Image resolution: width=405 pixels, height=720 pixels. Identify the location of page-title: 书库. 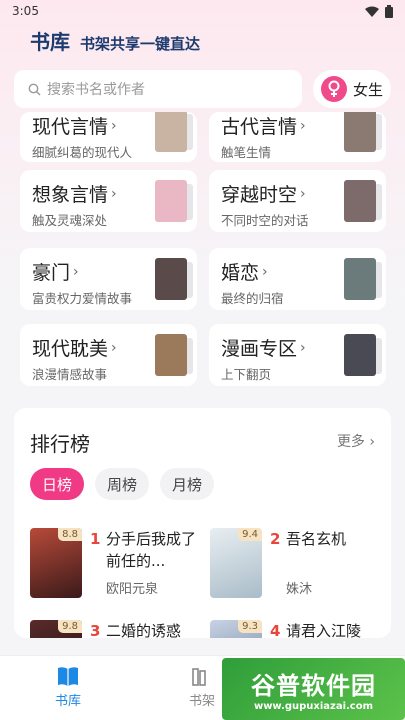
(50, 42).